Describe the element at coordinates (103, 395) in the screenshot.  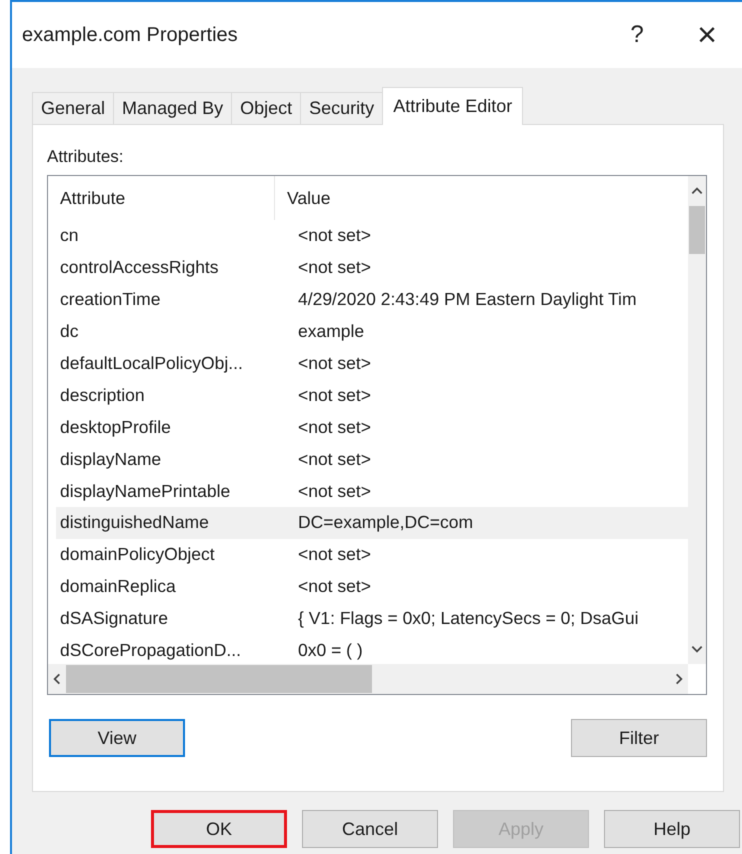
I see `attribute-name: description` at that location.